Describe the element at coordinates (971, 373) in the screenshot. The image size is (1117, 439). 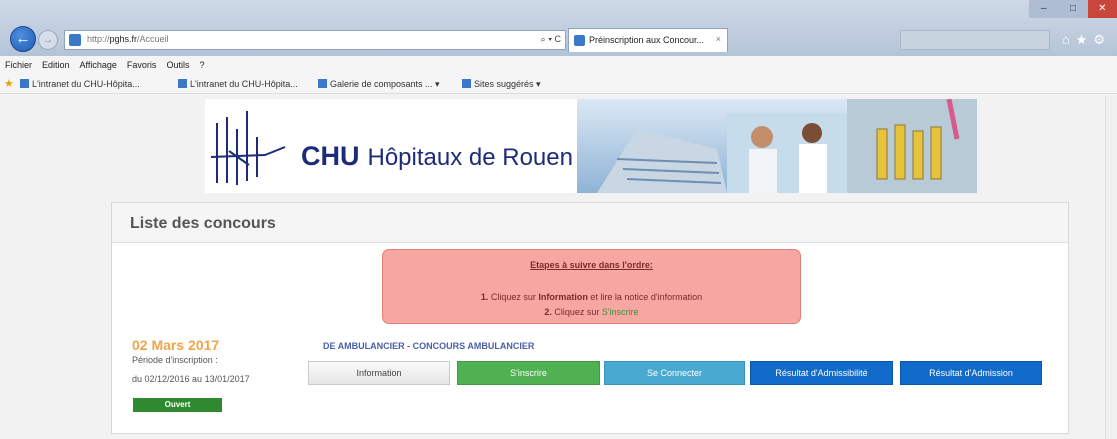
I see `resultat-admission-button: Résultat d'Admission` at that location.